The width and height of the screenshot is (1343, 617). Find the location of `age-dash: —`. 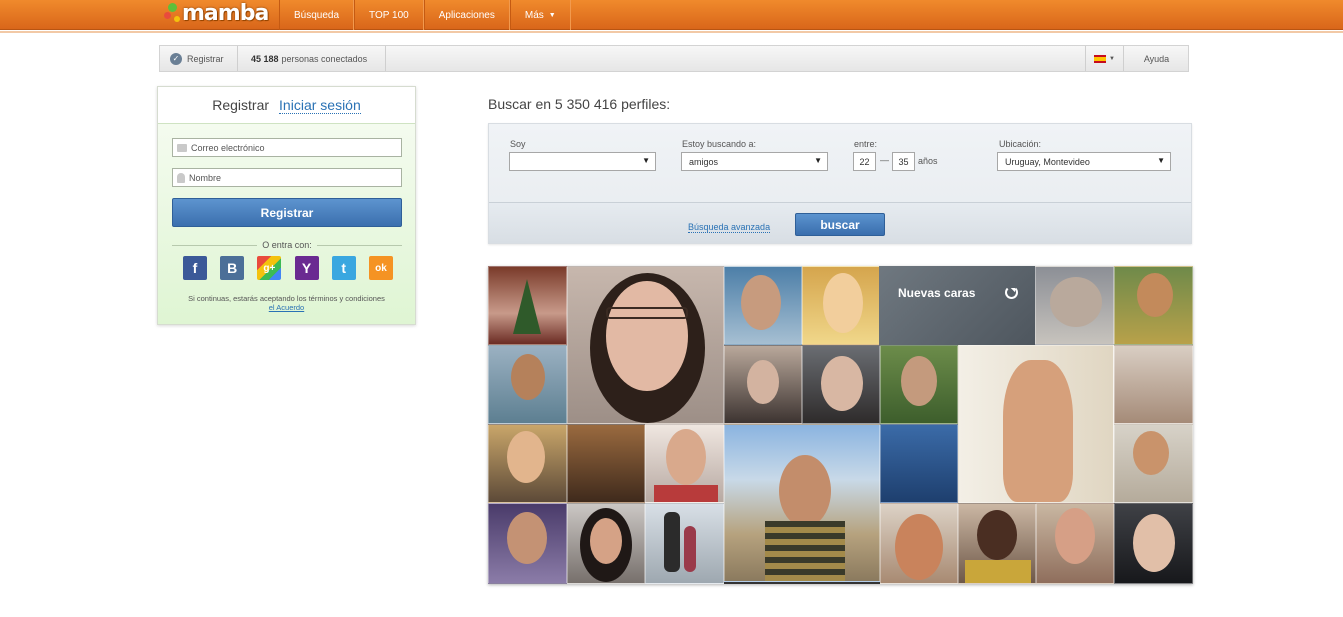

age-dash: — is located at coordinates (884, 160).